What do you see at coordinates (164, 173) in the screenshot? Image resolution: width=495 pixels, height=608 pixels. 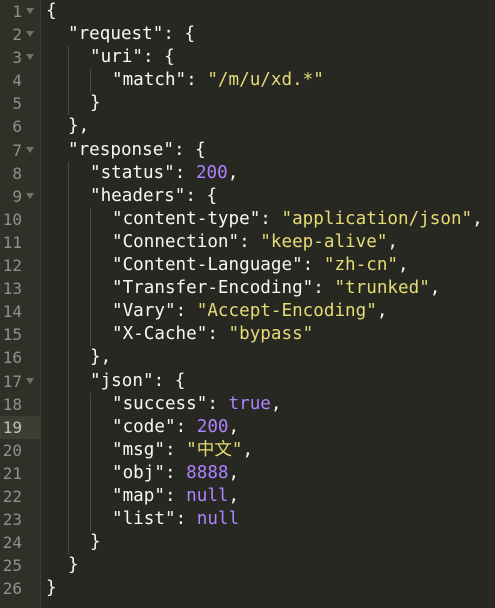 I see `code-text: "status": 200,` at bounding box center [164, 173].